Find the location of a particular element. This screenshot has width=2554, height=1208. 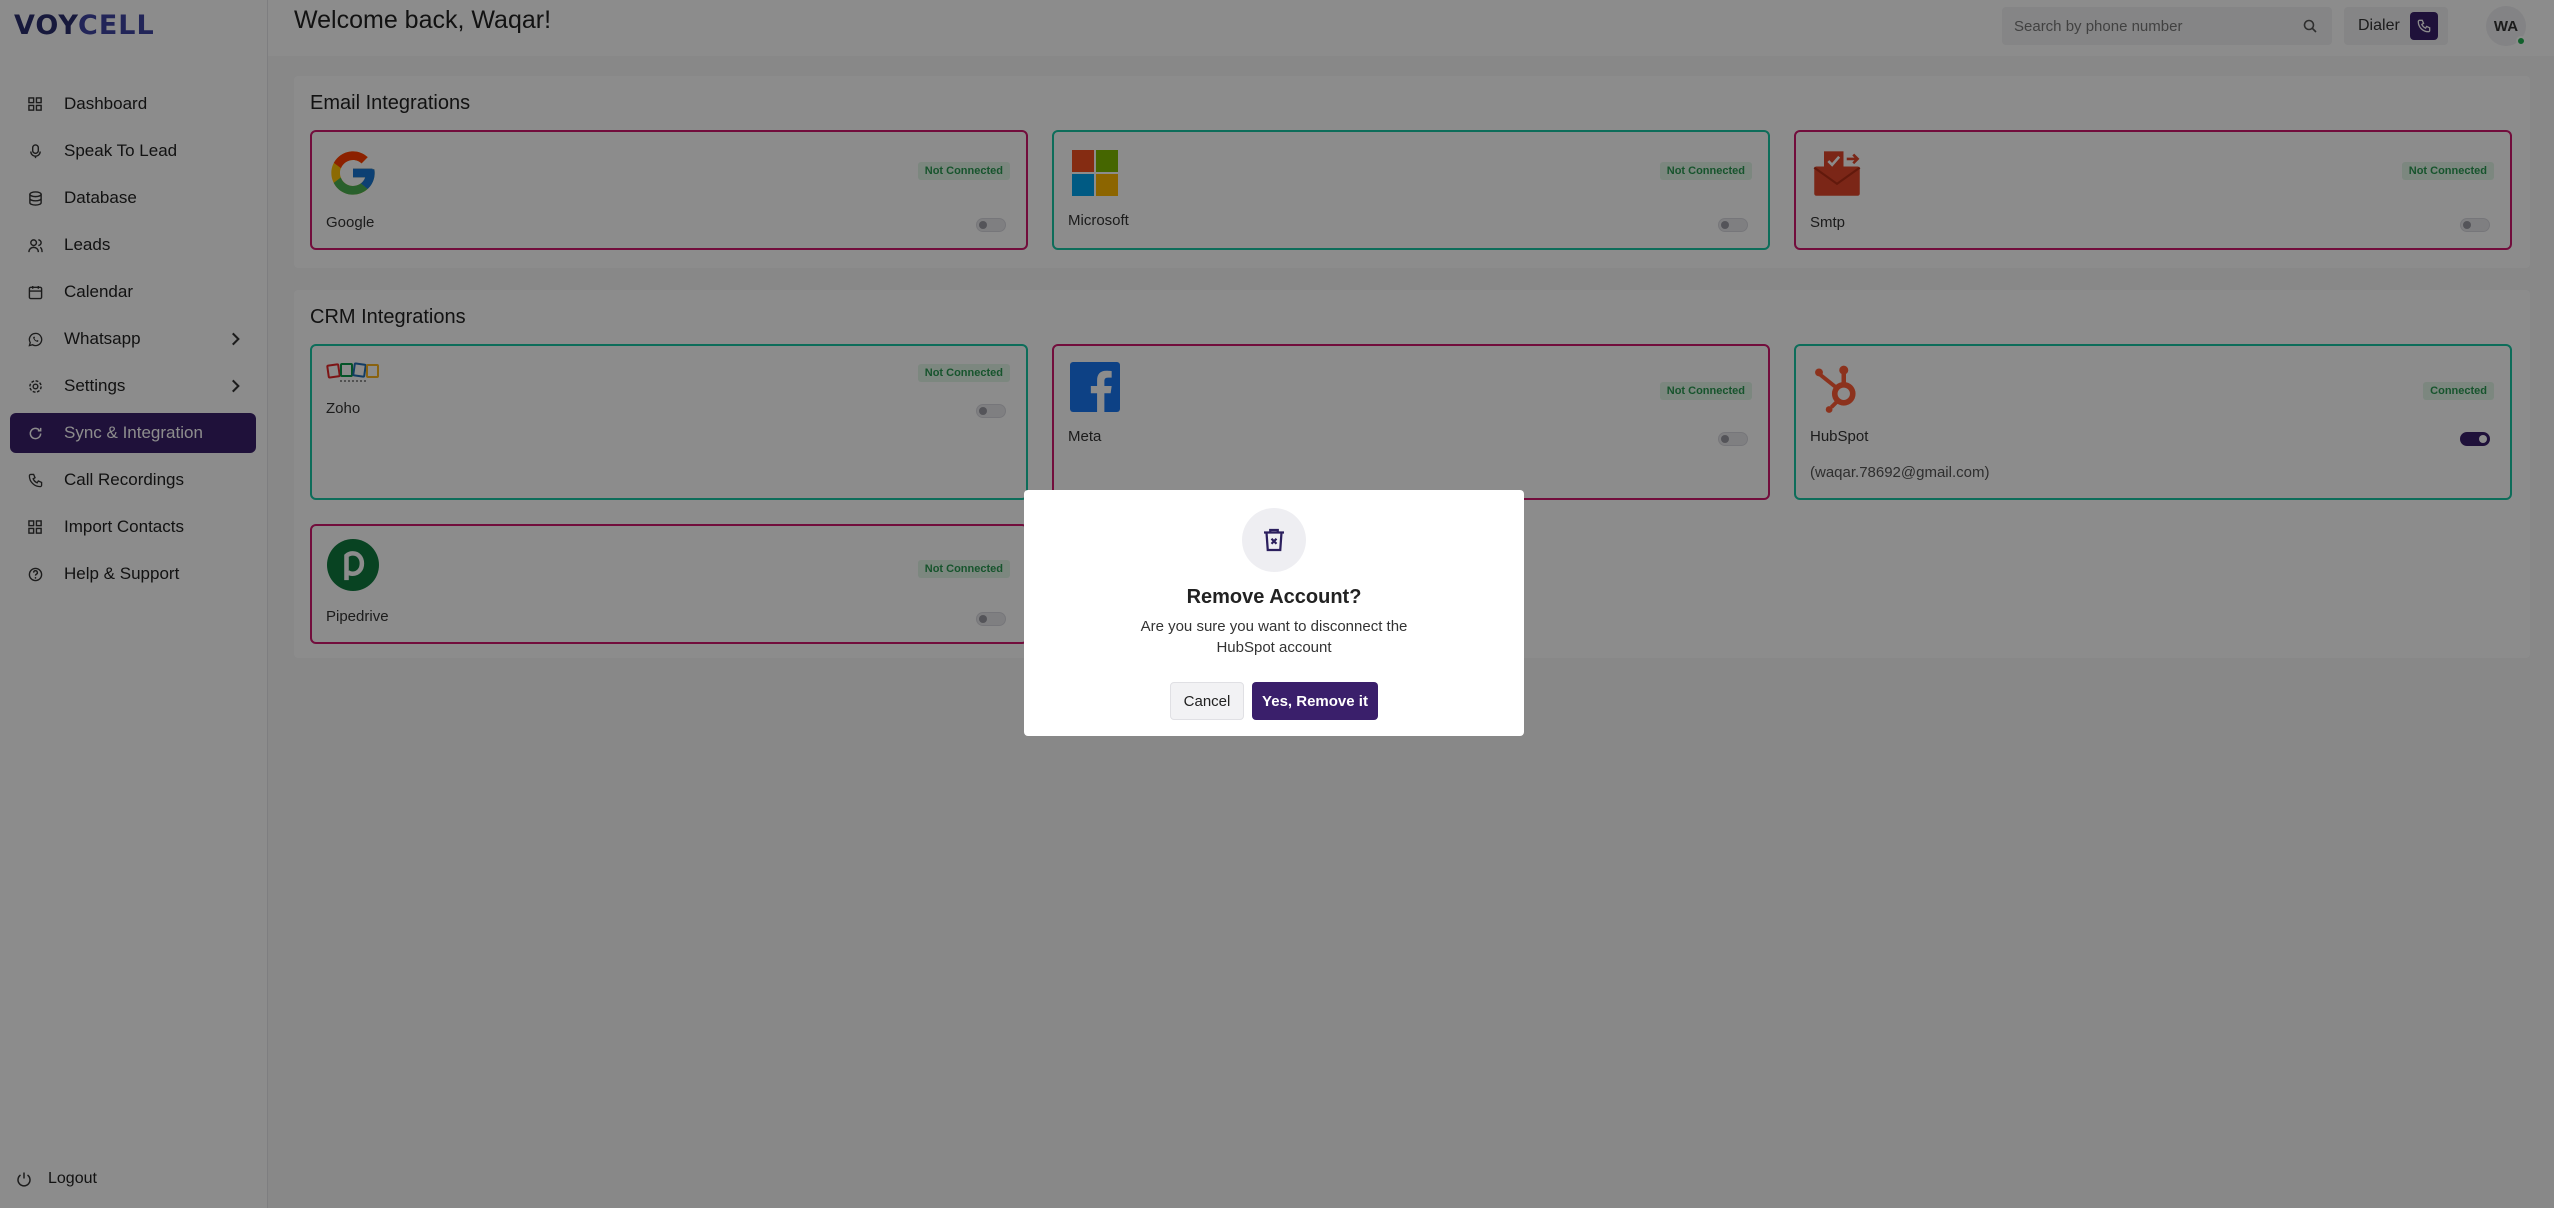

dialog-title: Remove Account? is located at coordinates (1274, 597).